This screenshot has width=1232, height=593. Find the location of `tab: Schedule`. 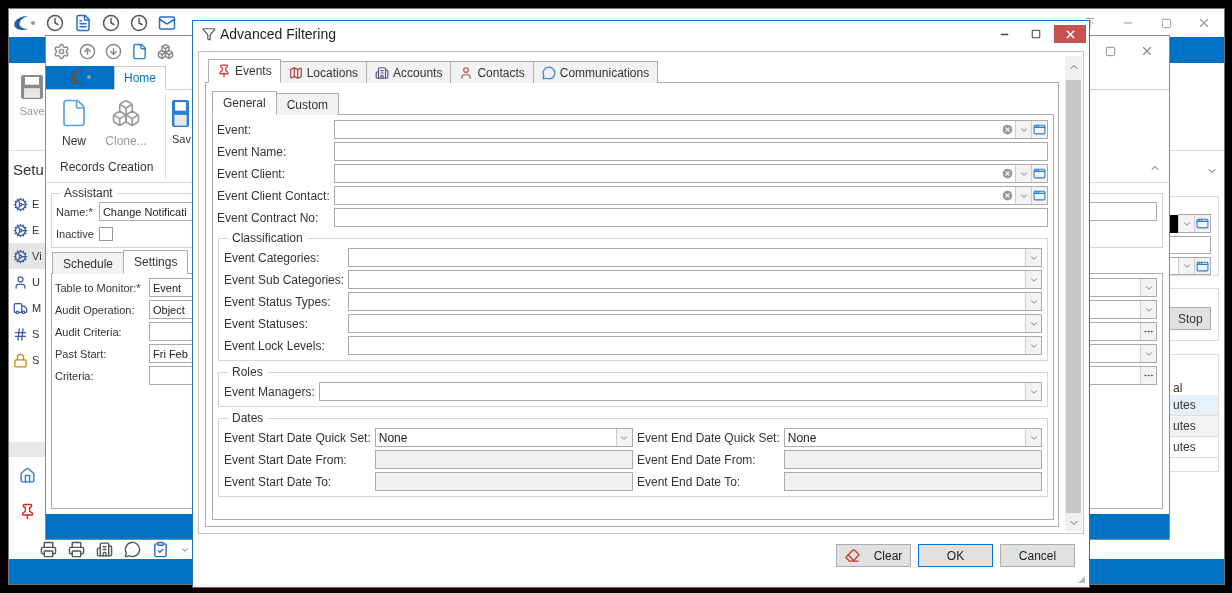

tab: Schedule is located at coordinates (88, 263).